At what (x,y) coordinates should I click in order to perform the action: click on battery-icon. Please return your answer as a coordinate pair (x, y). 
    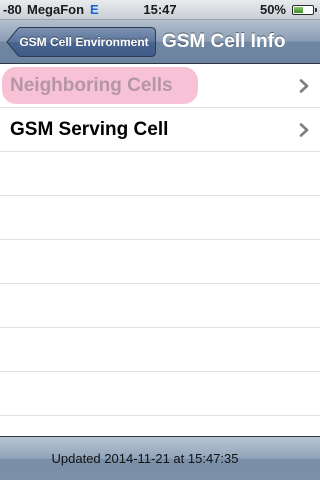
    Looking at the image, I should click on (304, 10).